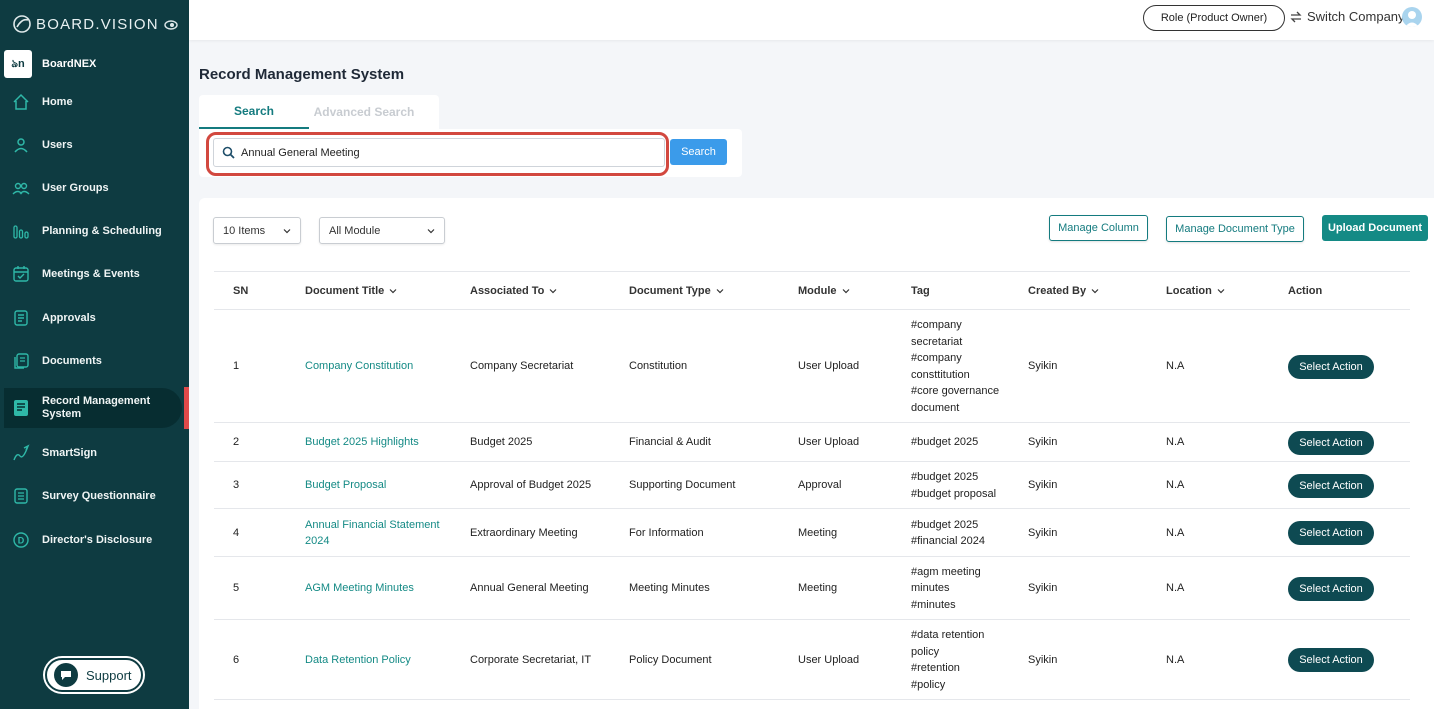 Image resolution: width=1434 pixels, height=709 pixels. I want to click on manage-document-type-button: Manage Document Type, so click(1235, 229).